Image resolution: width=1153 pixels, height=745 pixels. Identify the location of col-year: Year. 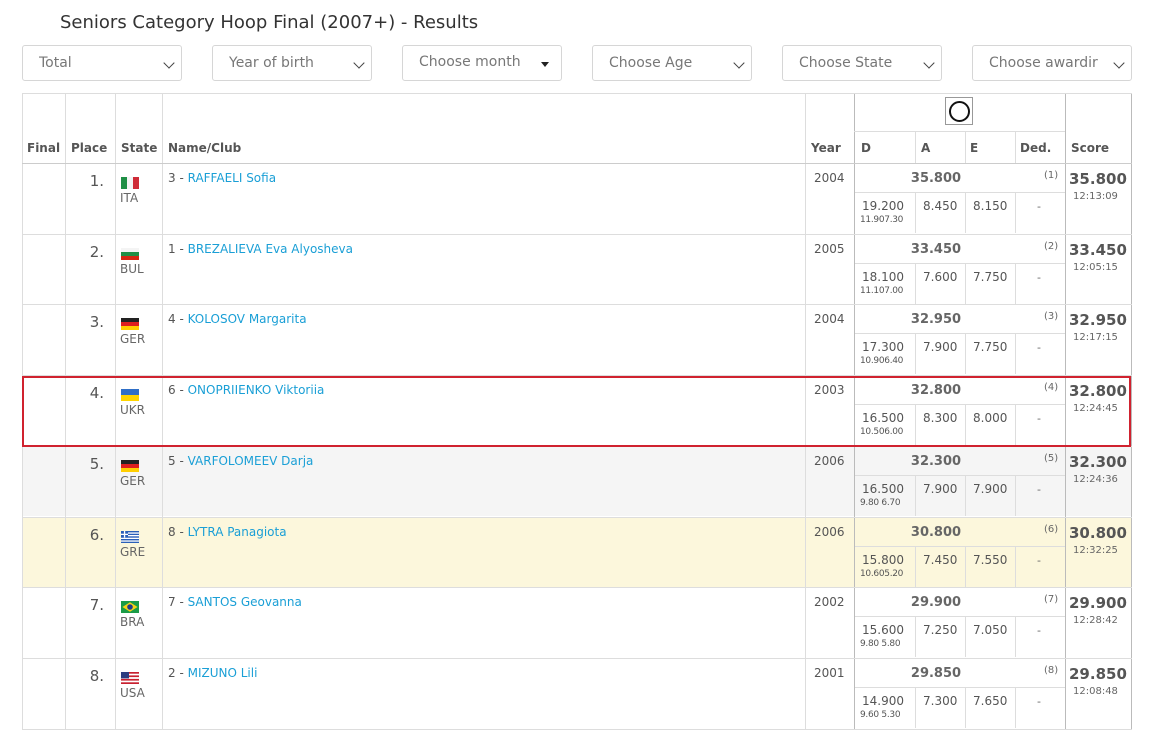
(826, 148).